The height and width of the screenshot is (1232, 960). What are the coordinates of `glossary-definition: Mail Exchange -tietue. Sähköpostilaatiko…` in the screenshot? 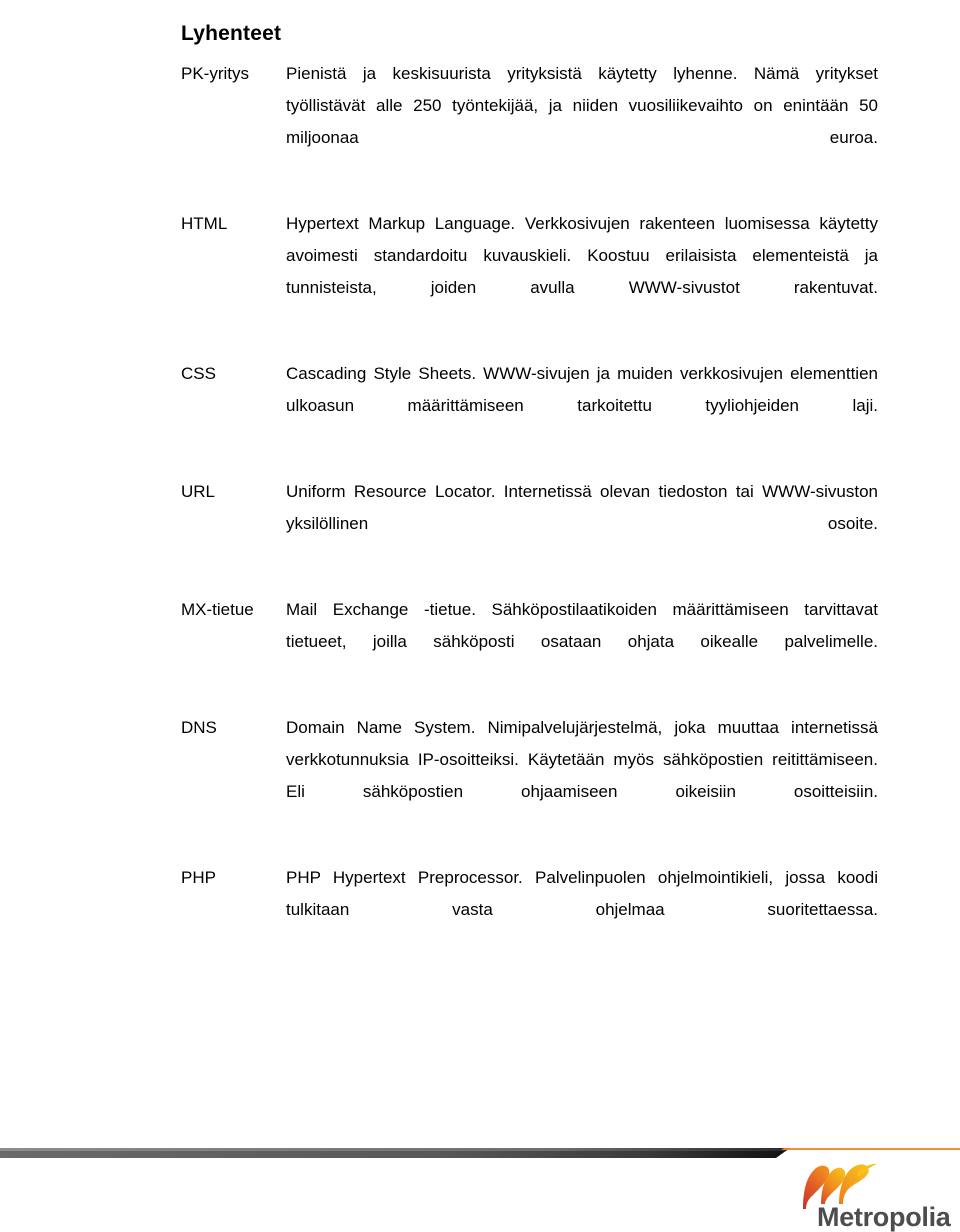 It's located at (582, 625).